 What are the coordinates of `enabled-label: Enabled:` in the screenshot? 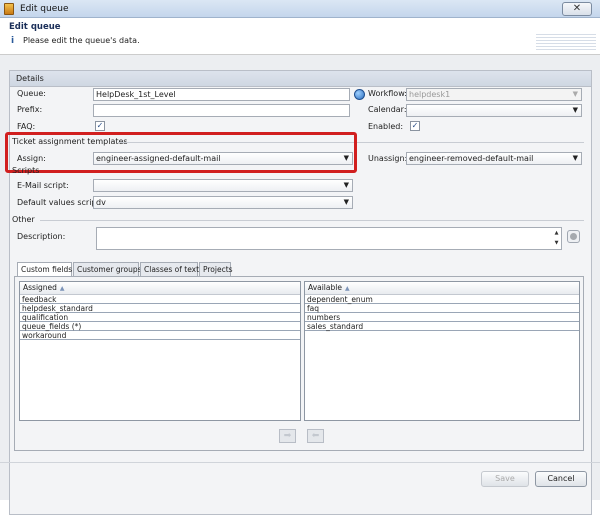 It's located at (386, 126).